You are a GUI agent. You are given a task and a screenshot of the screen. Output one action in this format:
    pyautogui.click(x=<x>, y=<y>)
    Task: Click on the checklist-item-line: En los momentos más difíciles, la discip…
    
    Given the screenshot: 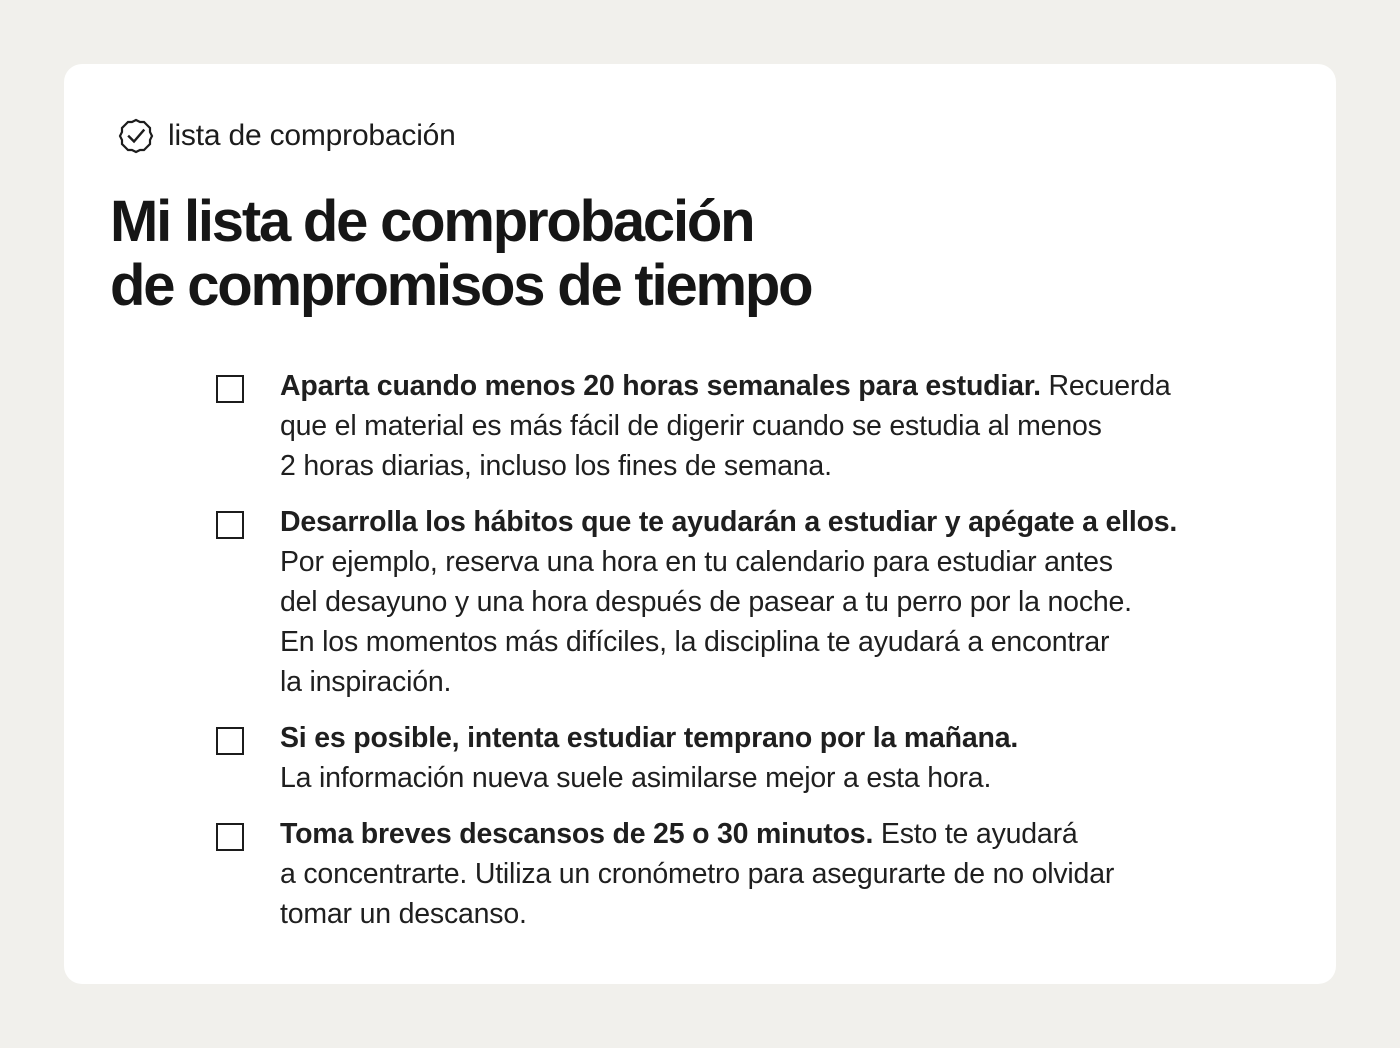 What is the action you would take?
    pyautogui.click(x=695, y=642)
    